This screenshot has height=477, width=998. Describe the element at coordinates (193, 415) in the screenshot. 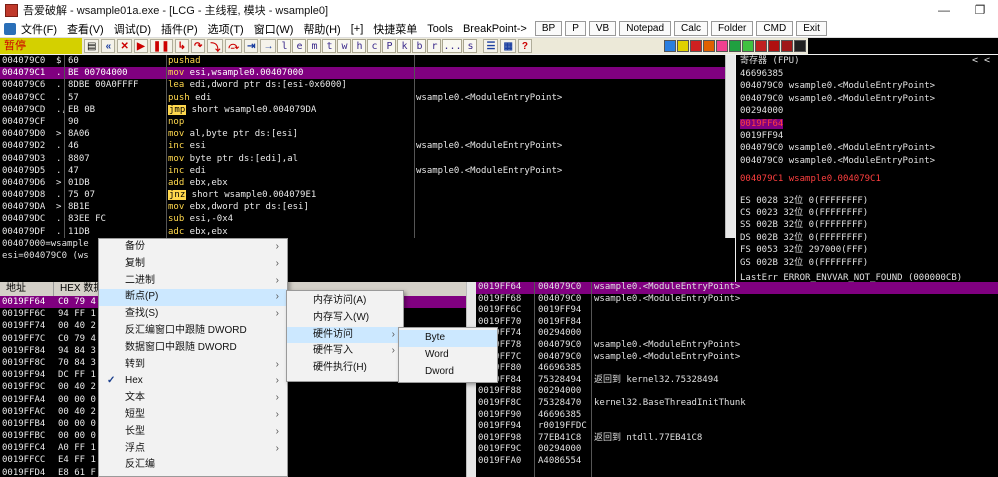

I see `context-menu-item: 短型 ›` at that location.